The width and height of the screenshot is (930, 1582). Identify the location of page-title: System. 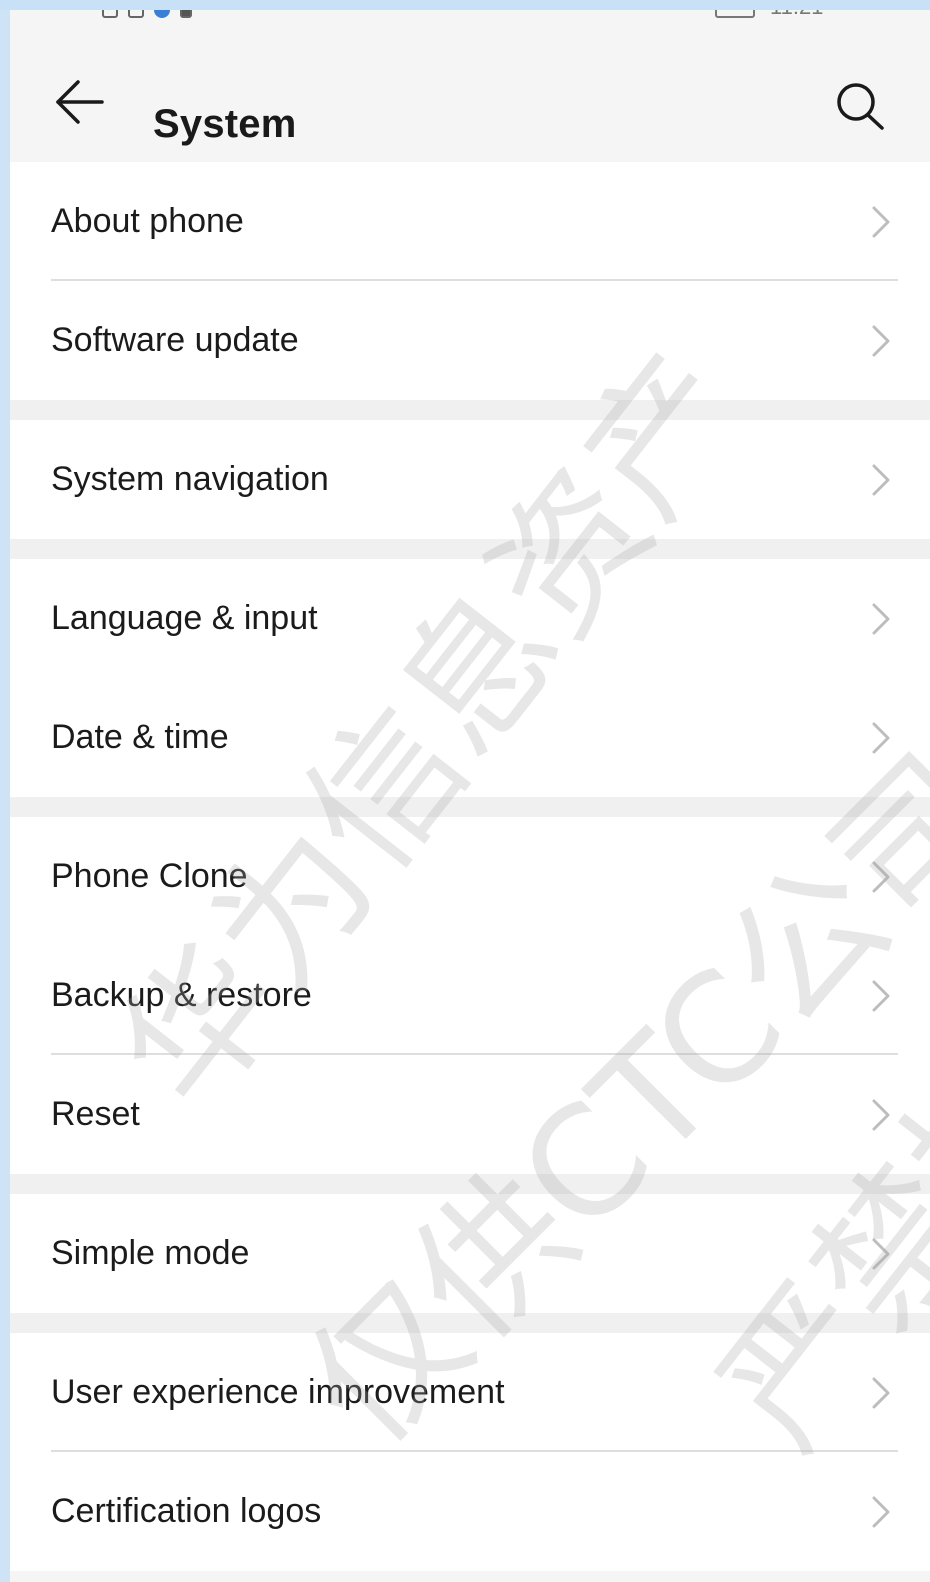
(225, 124).